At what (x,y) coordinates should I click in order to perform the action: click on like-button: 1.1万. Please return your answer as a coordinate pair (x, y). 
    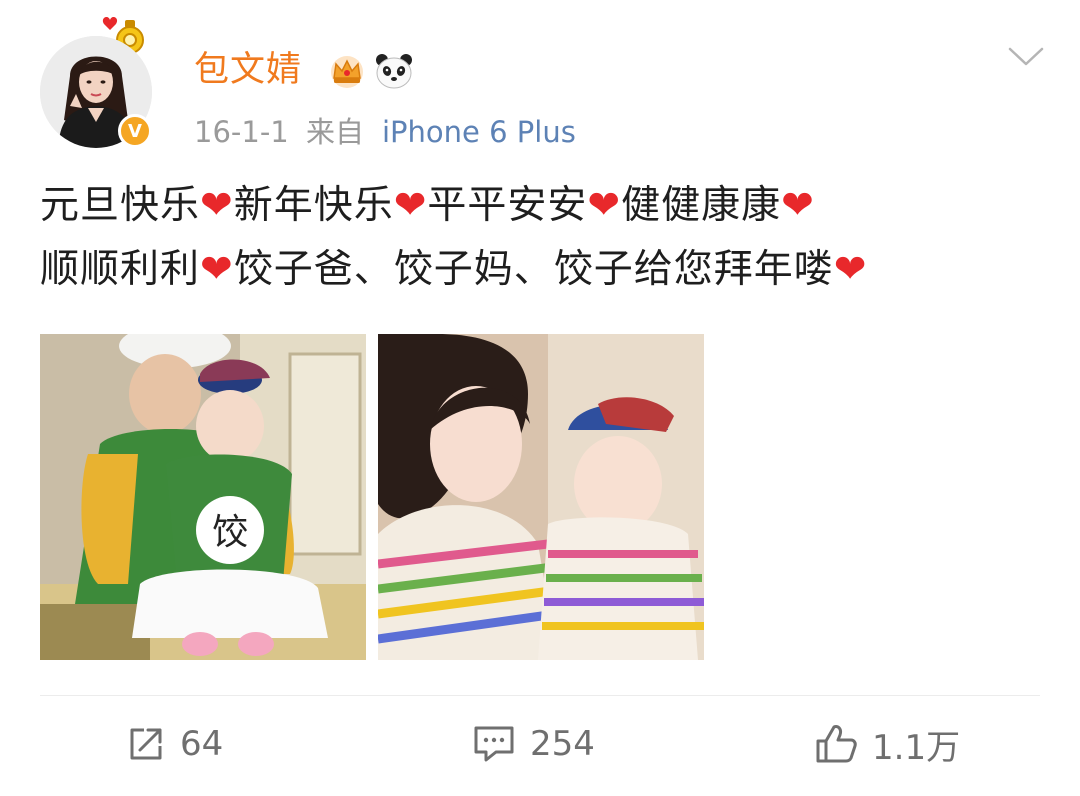
    Looking at the image, I should click on (887, 744).